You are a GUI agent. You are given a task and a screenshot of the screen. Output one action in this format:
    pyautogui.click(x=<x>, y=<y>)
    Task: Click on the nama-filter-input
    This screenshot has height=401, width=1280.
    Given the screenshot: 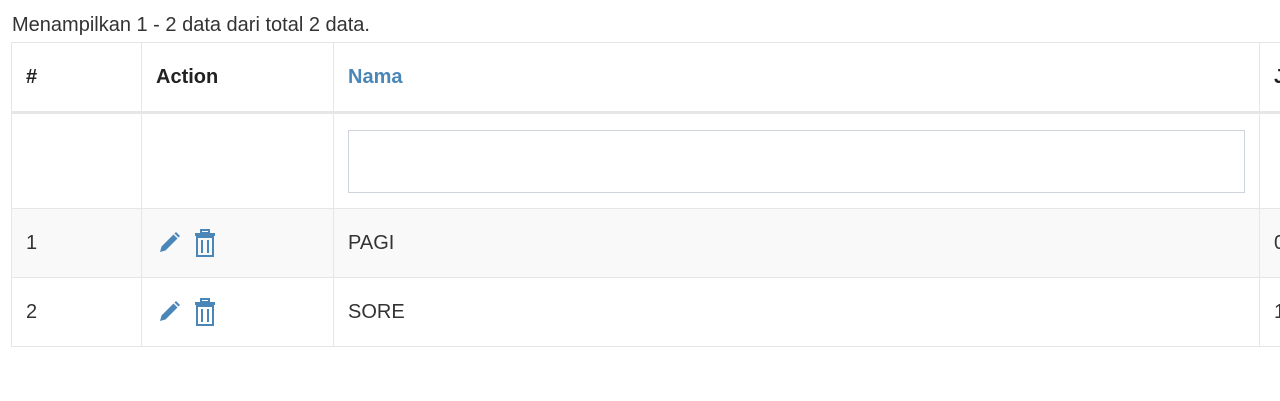 What is the action you would take?
    pyautogui.click(x=796, y=161)
    